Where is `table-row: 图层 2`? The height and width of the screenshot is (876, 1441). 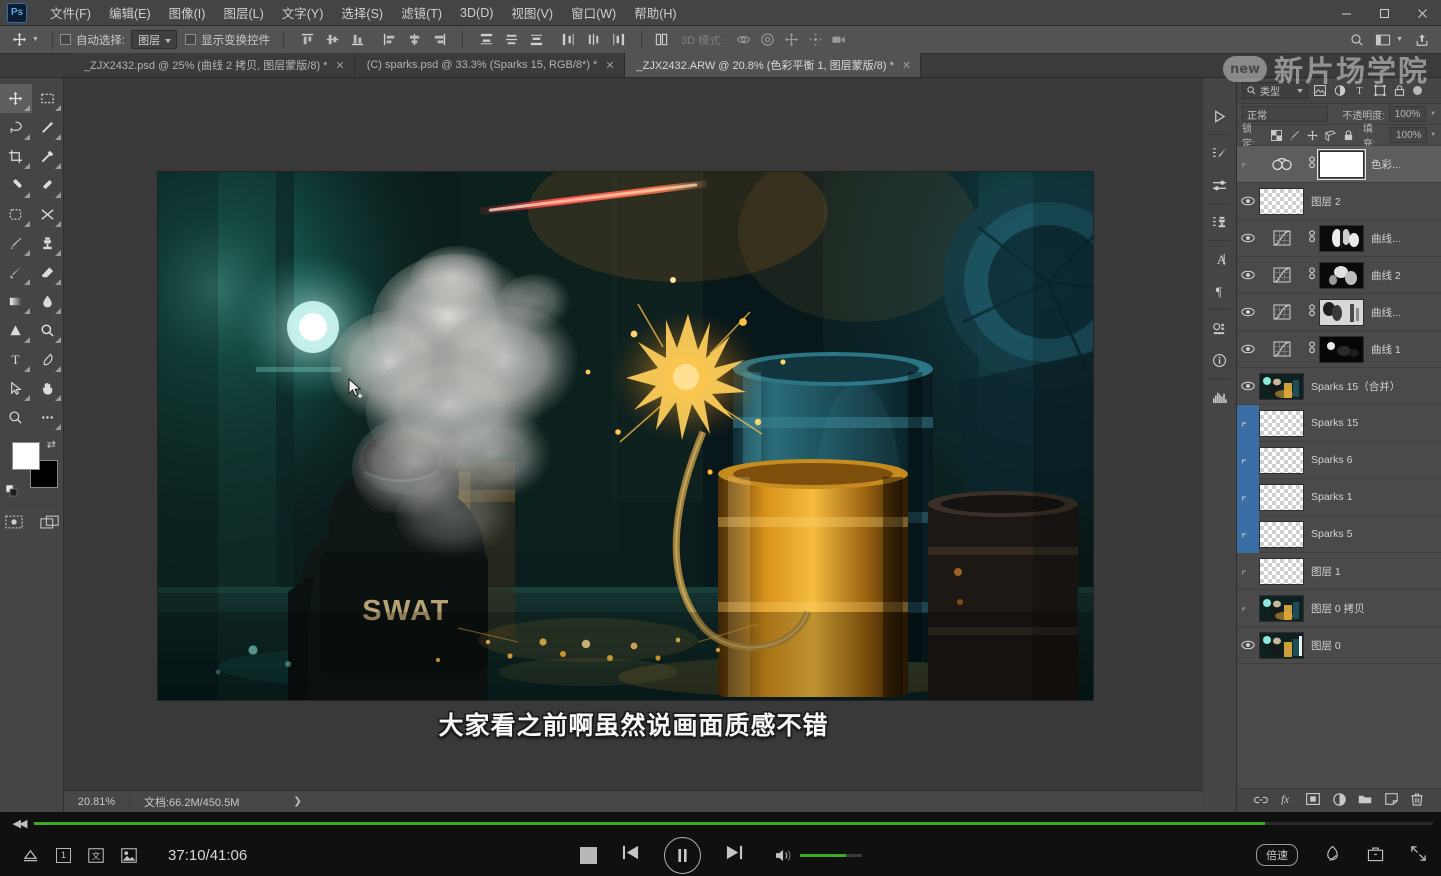
table-row: 图层 2 is located at coordinates (1339, 201).